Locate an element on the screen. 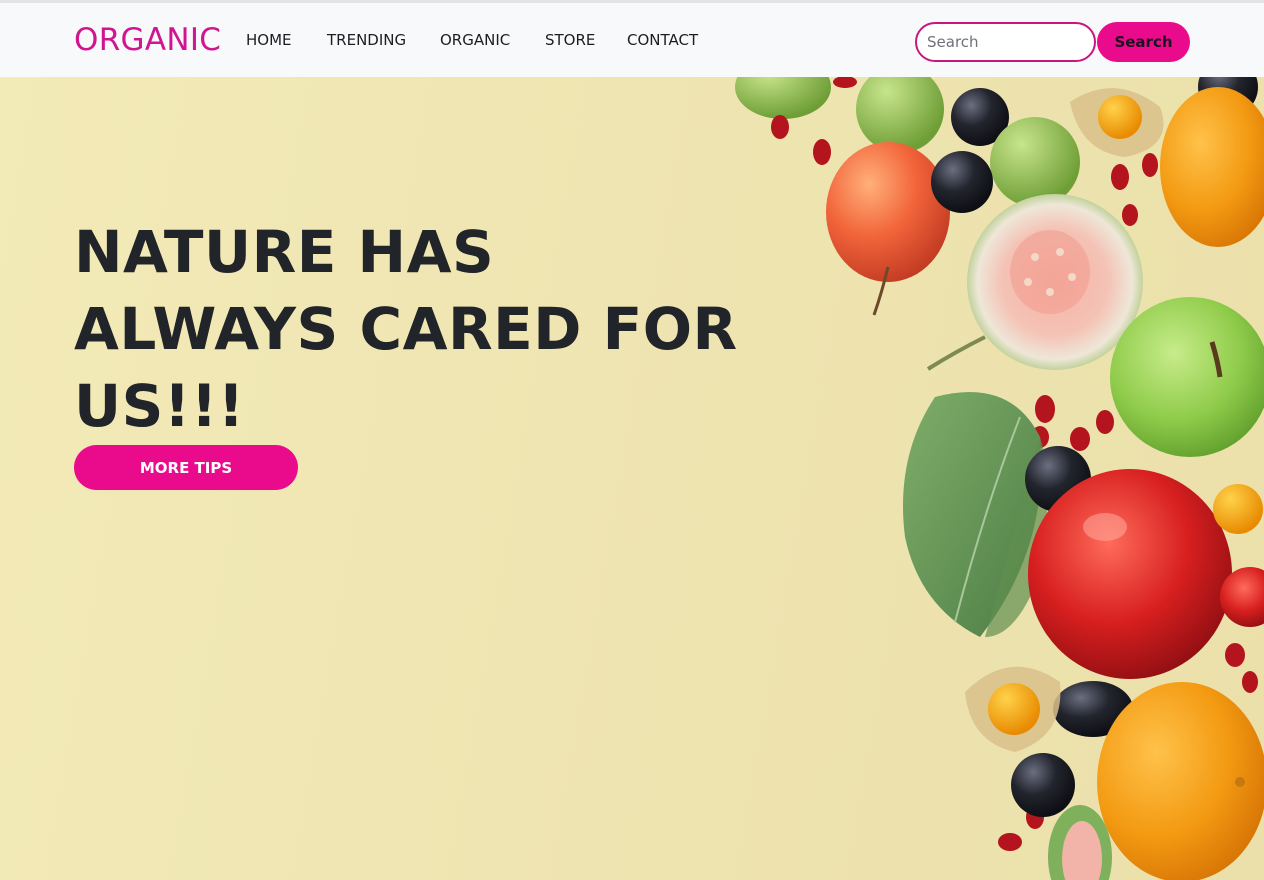 The height and width of the screenshot is (880, 1264). brand-logo: ORGANIC is located at coordinates (147, 40).